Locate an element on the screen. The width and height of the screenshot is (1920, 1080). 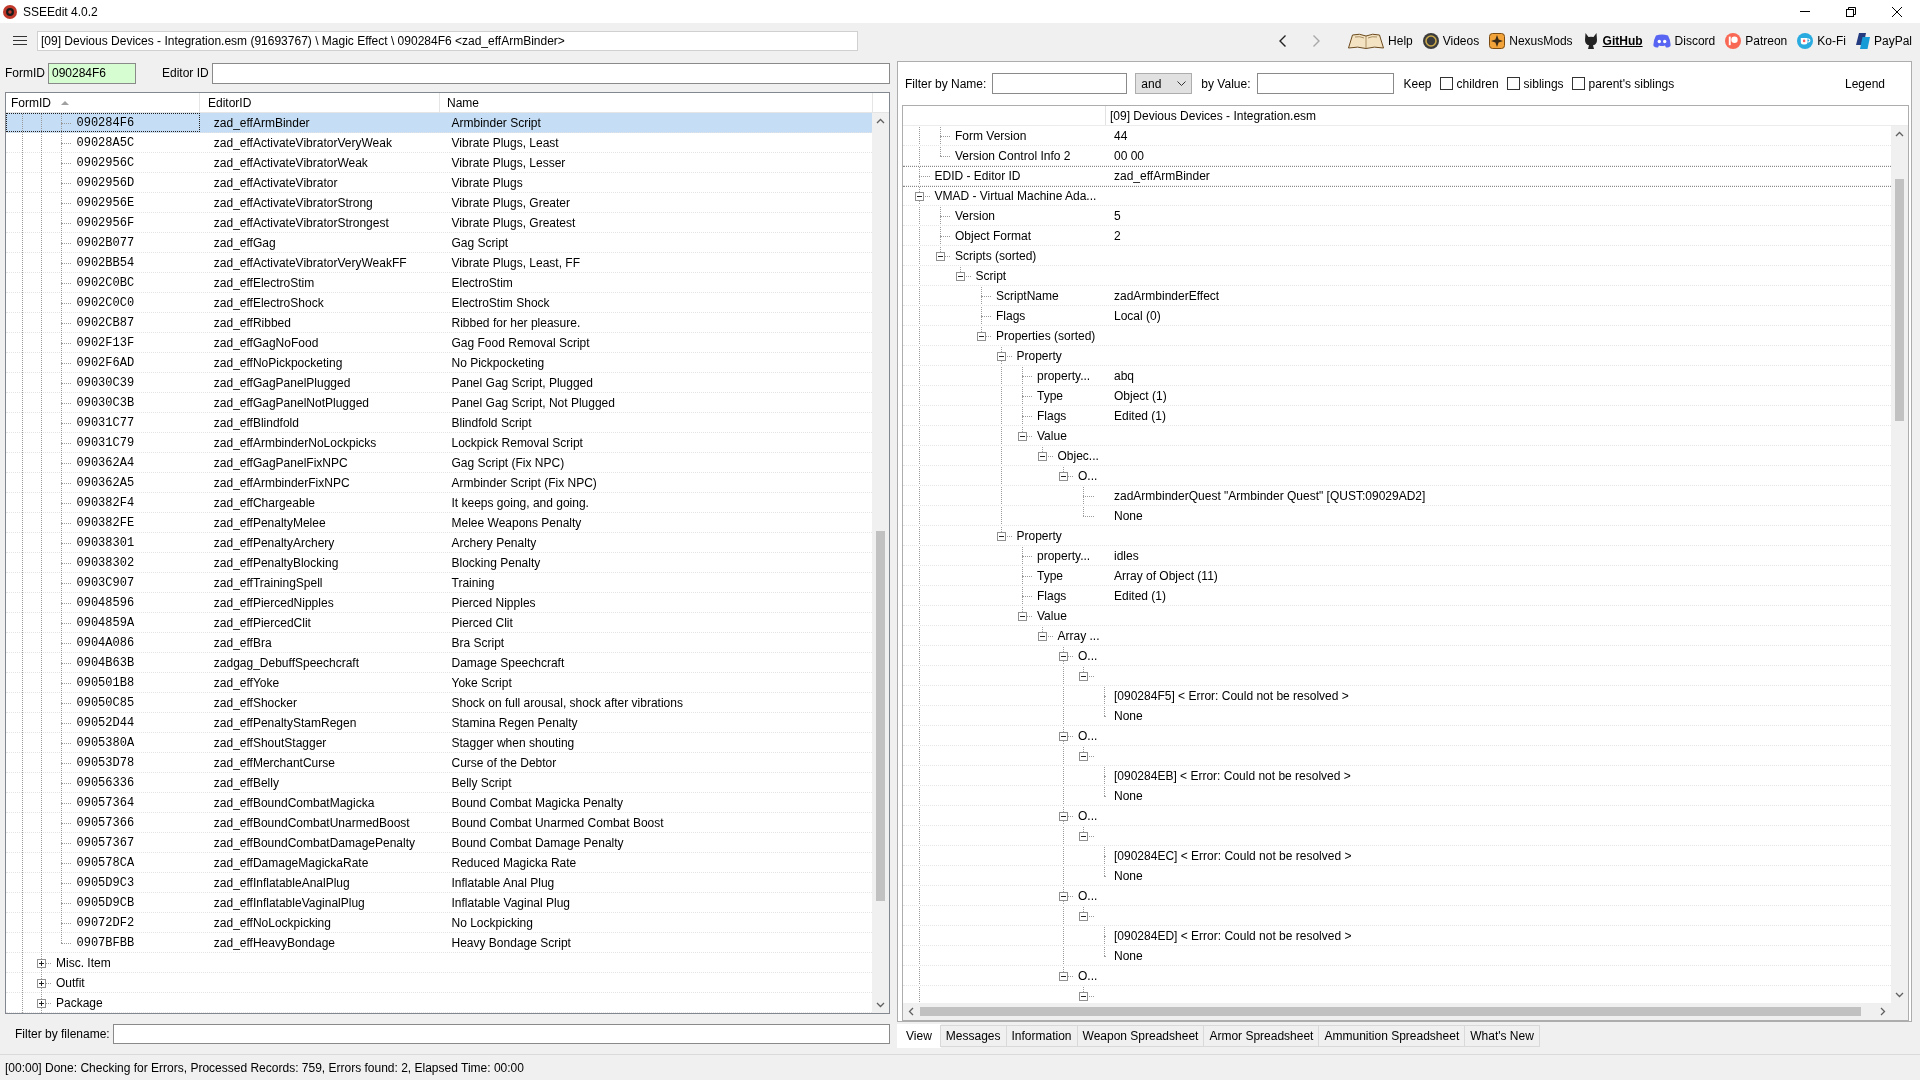
record-row: 09072DF2 zad_effNoLockpicking No Lockpicking is located at coordinates (439, 923).